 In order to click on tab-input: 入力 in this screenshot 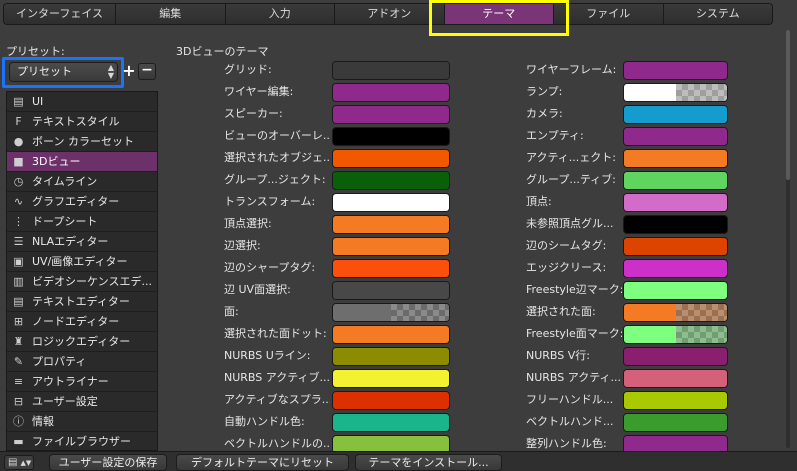, I will do `click(280, 14)`.